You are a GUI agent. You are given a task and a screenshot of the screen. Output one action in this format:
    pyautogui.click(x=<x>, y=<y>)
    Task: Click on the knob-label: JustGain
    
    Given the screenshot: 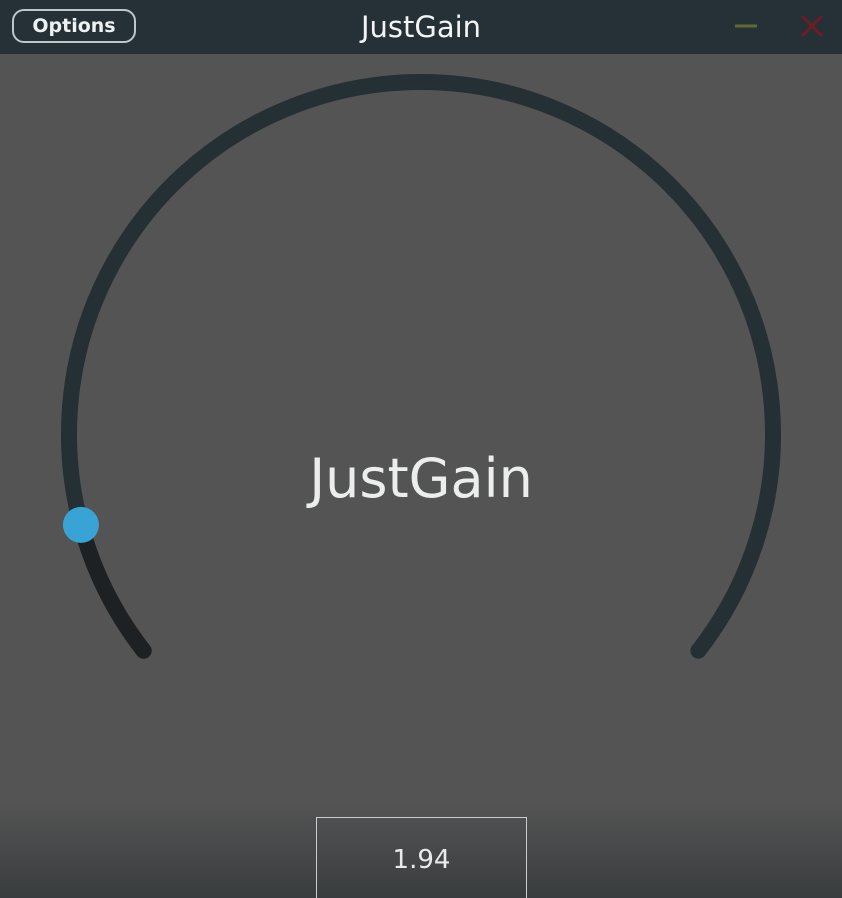 What is the action you would take?
    pyautogui.click(x=421, y=478)
    